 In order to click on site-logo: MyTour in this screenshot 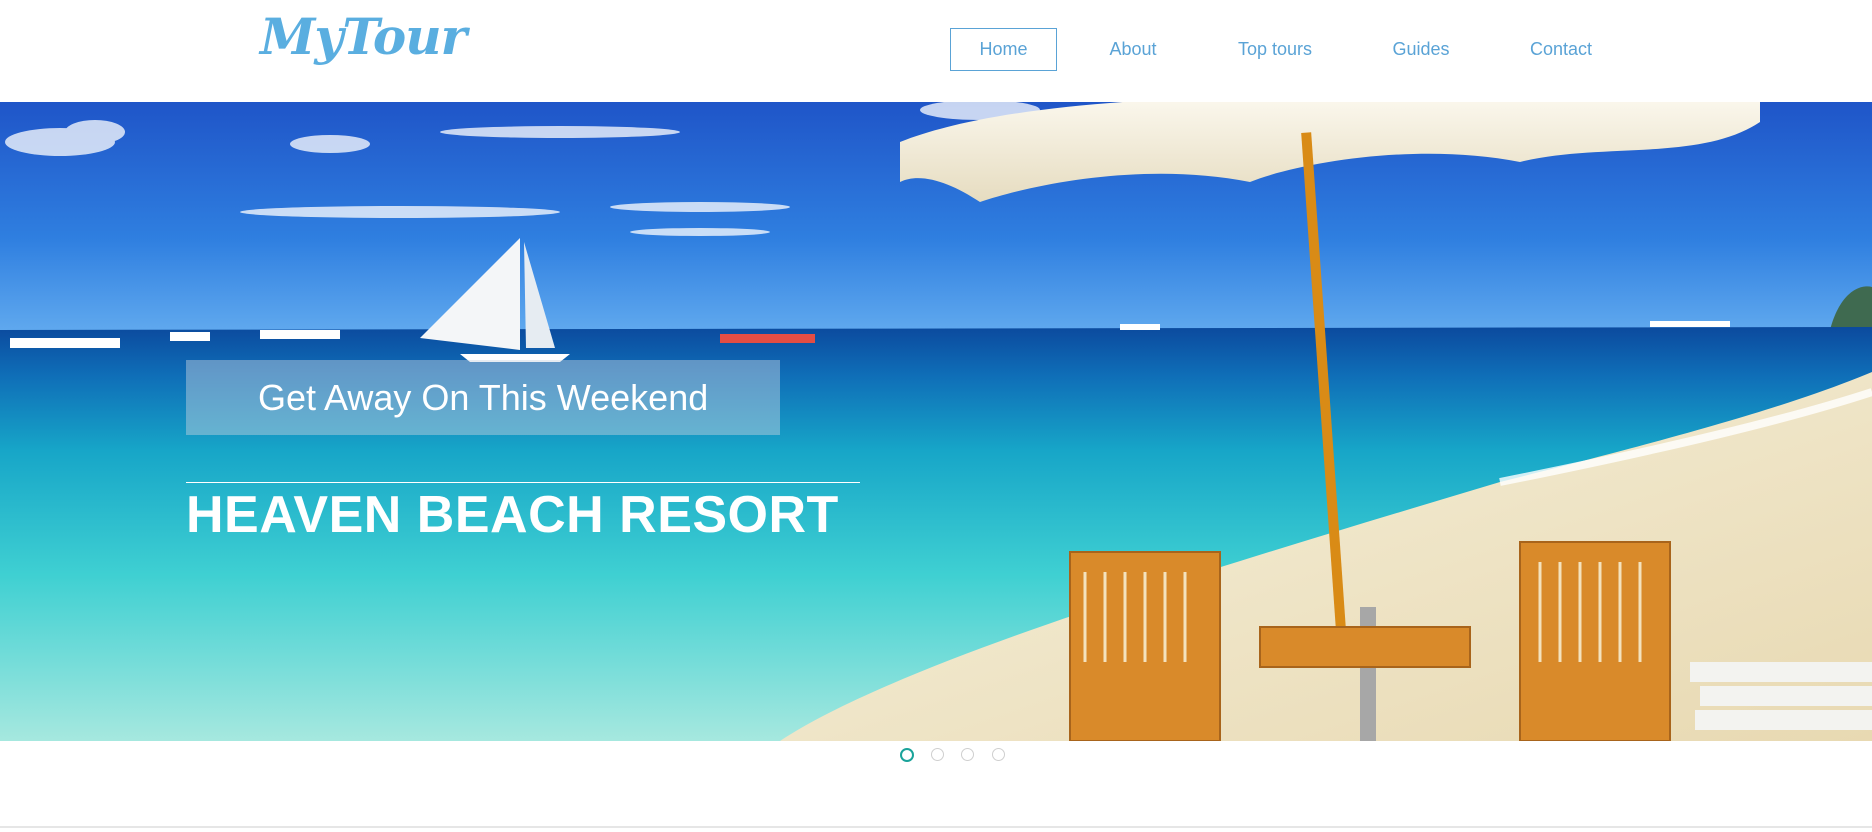, I will do `click(363, 37)`.